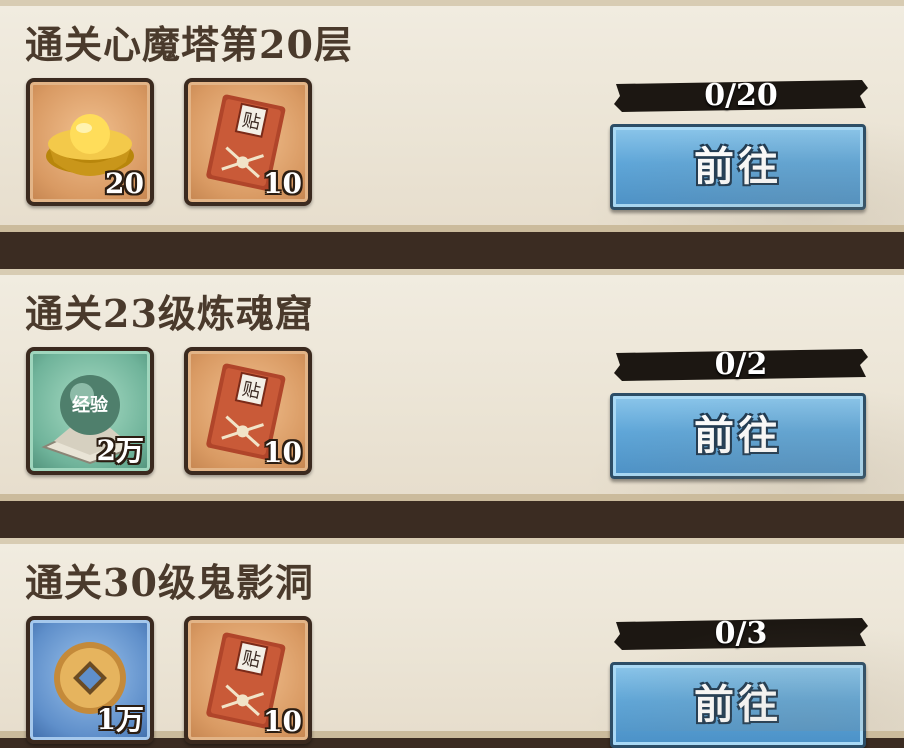 The width and height of the screenshot is (904, 748). I want to click on reward-slot-experience: 经验 2万, so click(90, 411).